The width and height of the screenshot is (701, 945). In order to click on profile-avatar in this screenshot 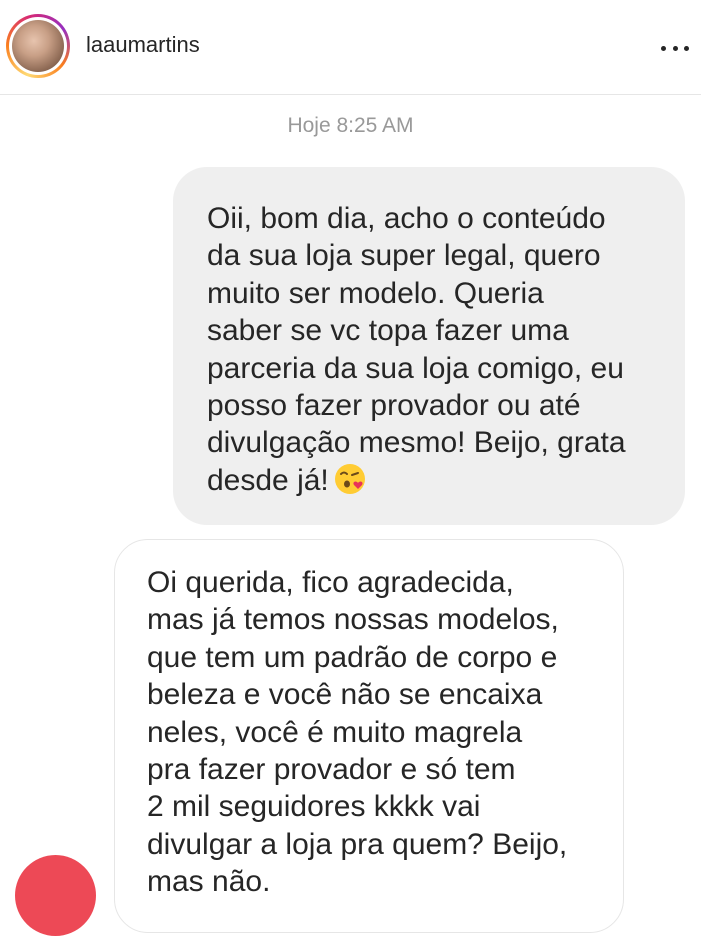, I will do `click(38, 46)`.